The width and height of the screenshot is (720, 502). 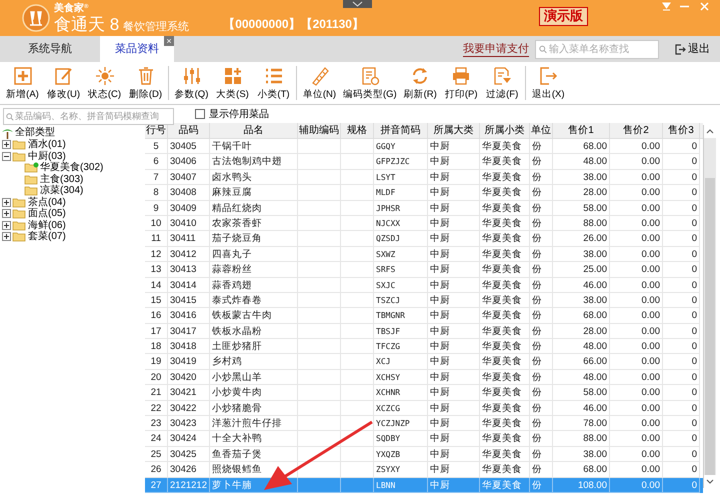 What do you see at coordinates (145, 83) in the screenshot?
I see `toolbar-button: 删除(D)` at bounding box center [145, 83].